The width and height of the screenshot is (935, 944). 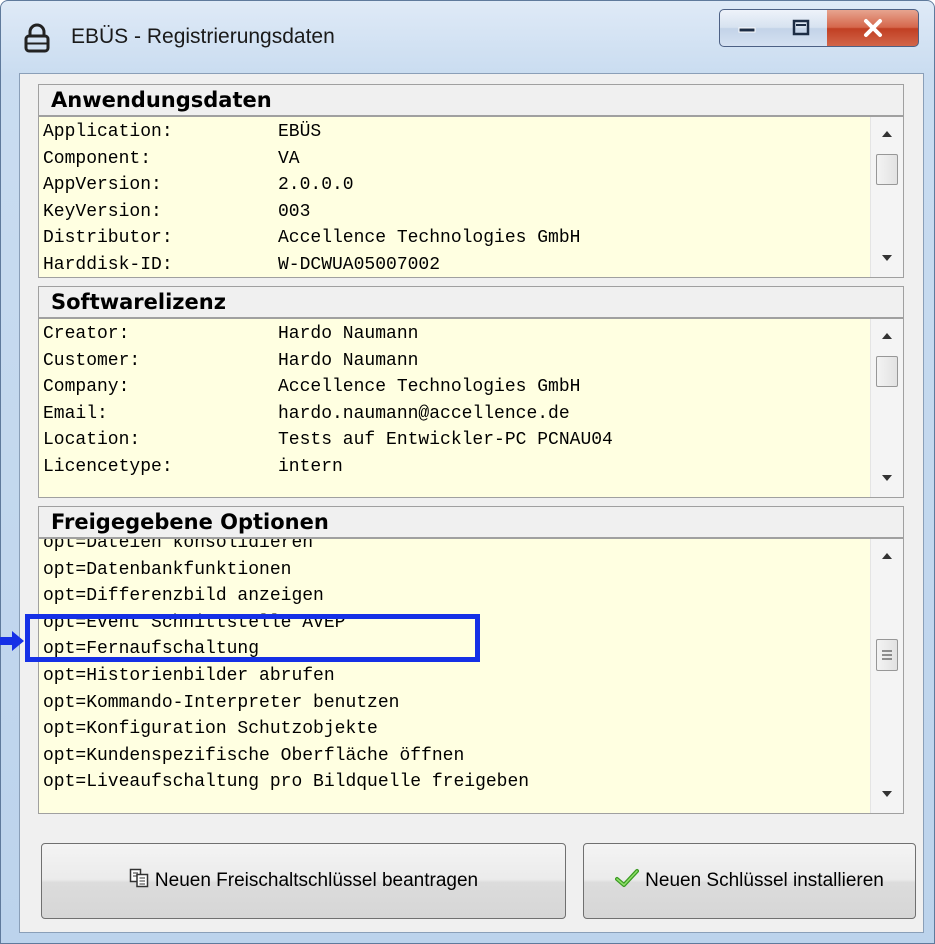 I want to click on option-item: opt=Differenzbild anzeigen, so click(x=183, y=596).